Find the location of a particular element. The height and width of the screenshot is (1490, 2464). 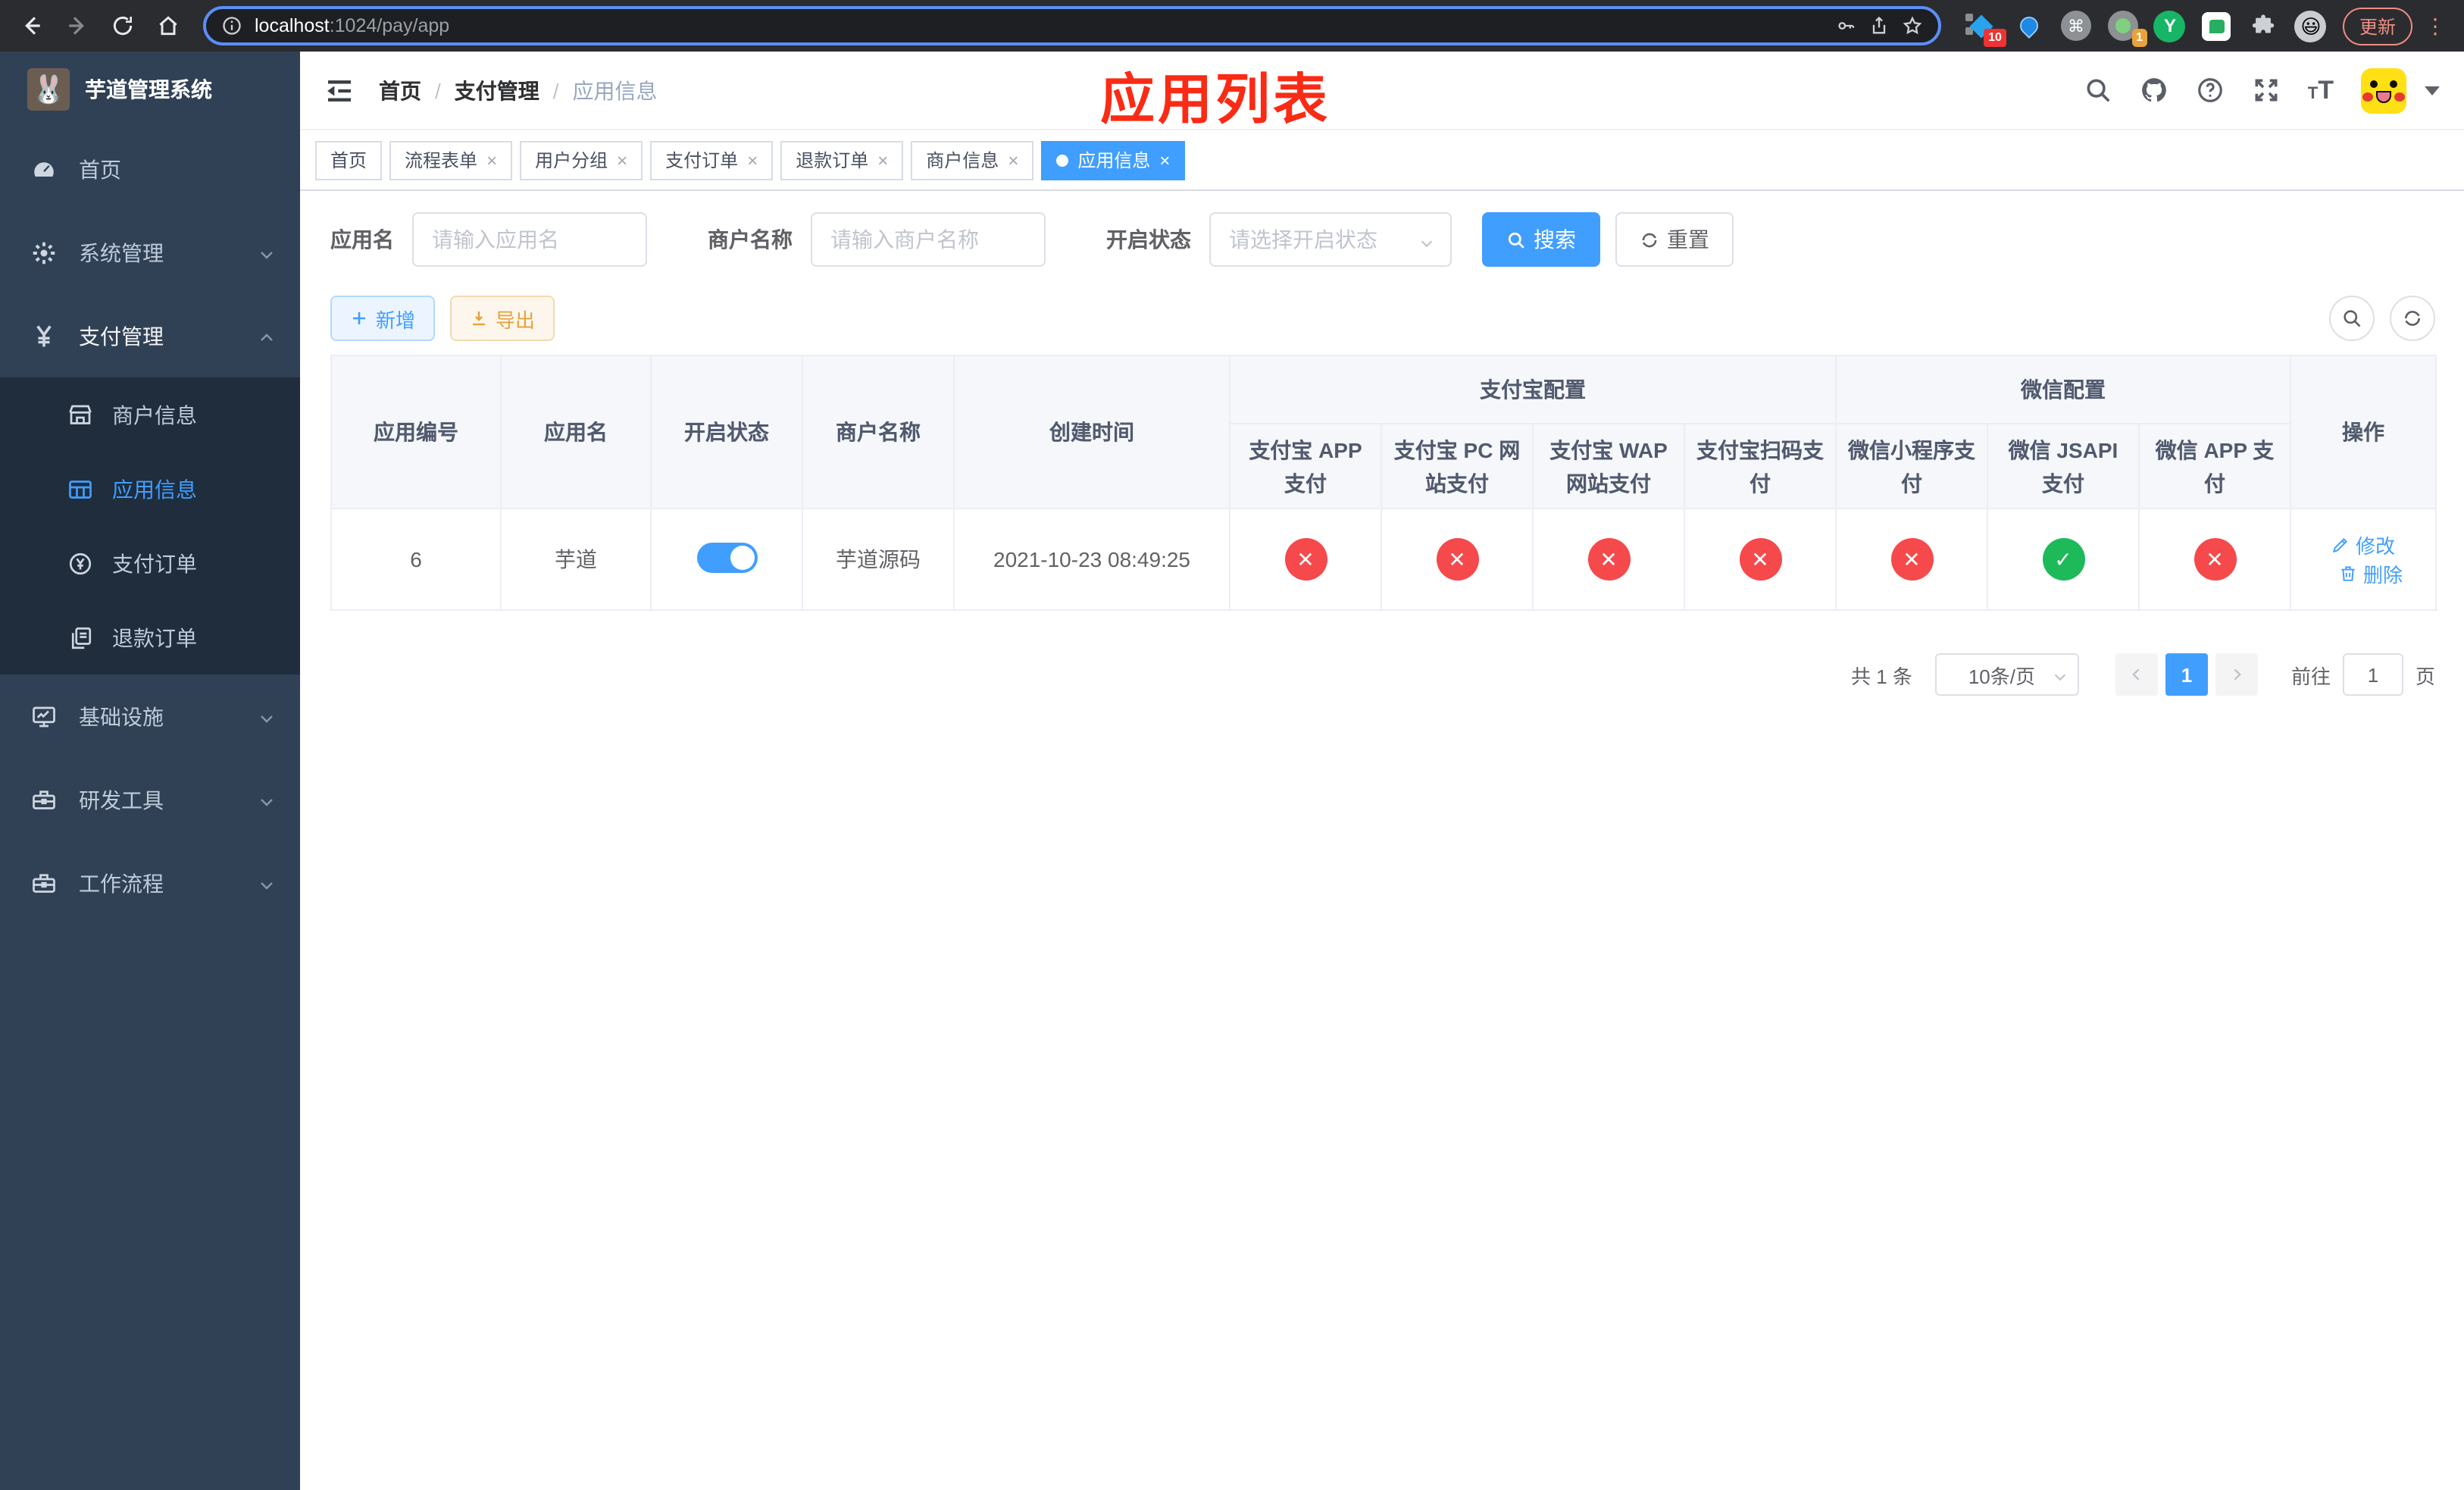

share-icon is located at coordinates (1879, 26).